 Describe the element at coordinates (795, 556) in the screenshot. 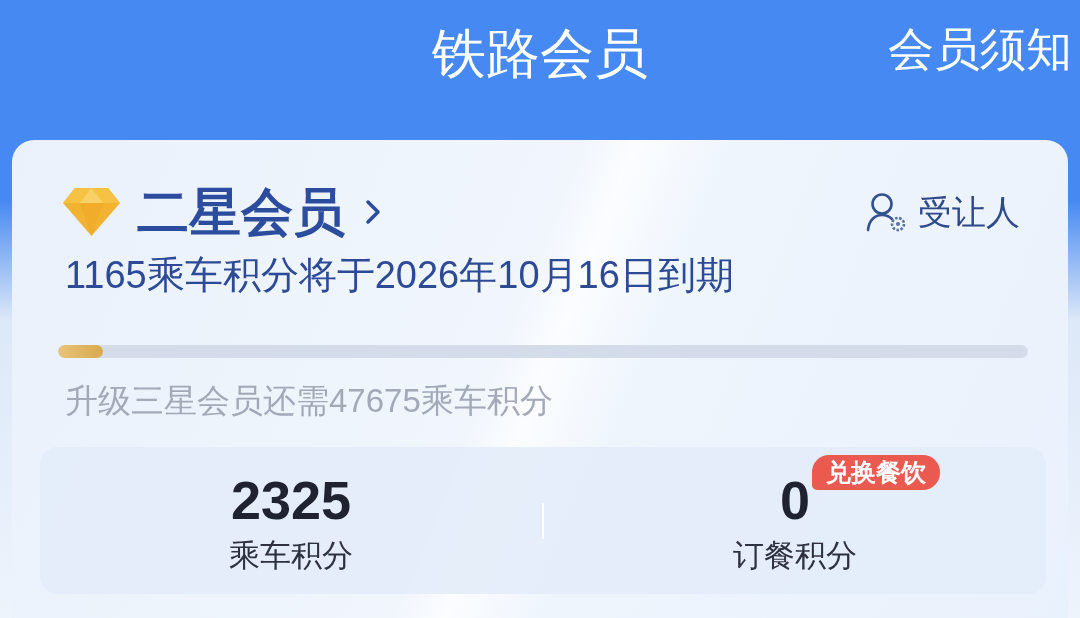

I see `points-label: 订餐积分` at that location.